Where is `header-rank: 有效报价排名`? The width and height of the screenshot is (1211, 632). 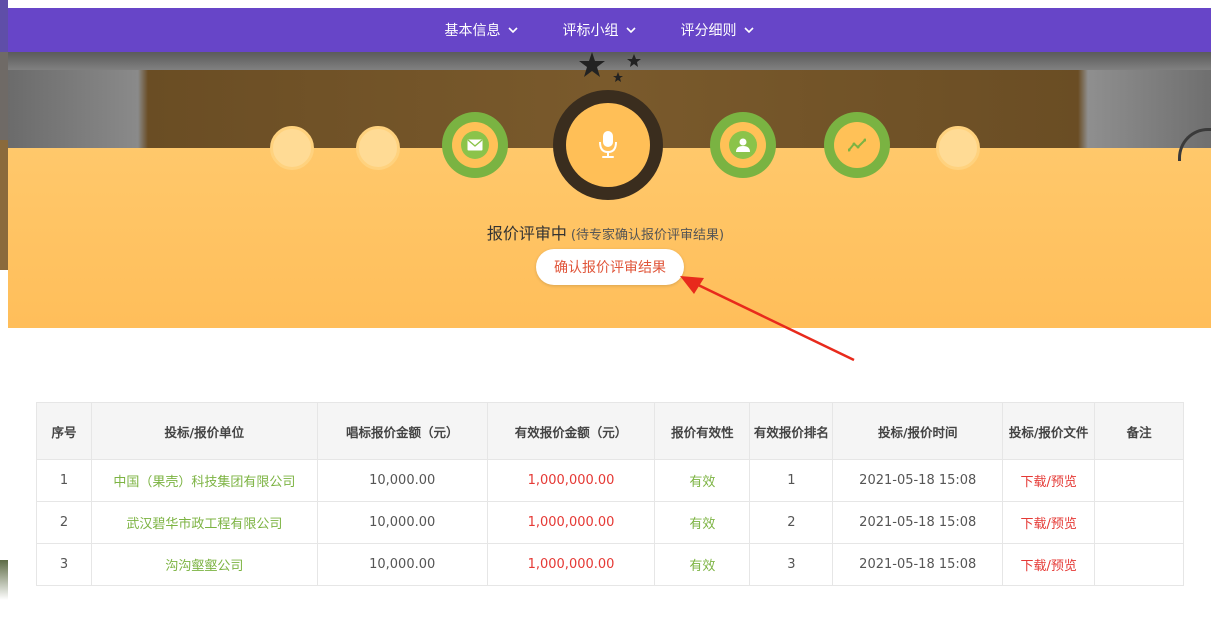 header-rank: 有效报价排名 is located at coordinates (791, 431).